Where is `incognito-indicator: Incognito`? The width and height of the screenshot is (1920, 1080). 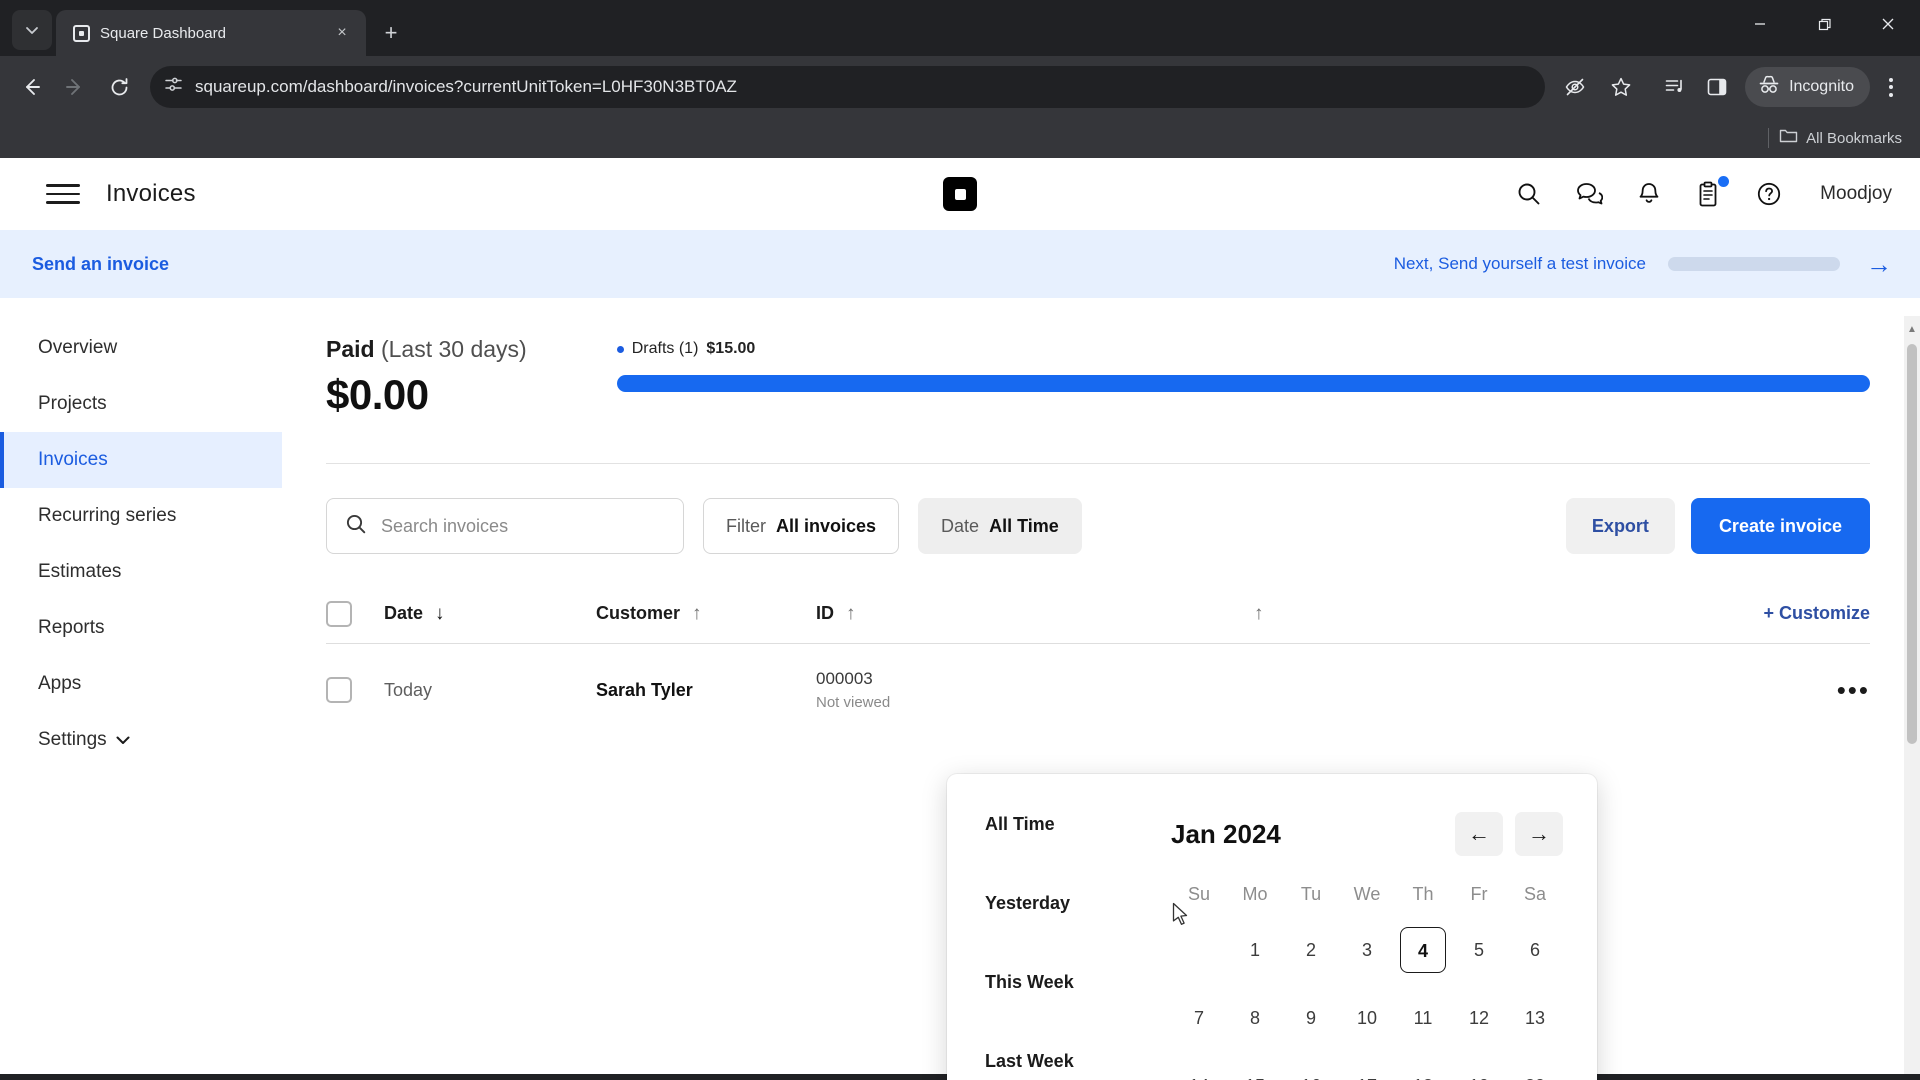 incognito-indicator: Incognito is located at coordinates (1807, 87).